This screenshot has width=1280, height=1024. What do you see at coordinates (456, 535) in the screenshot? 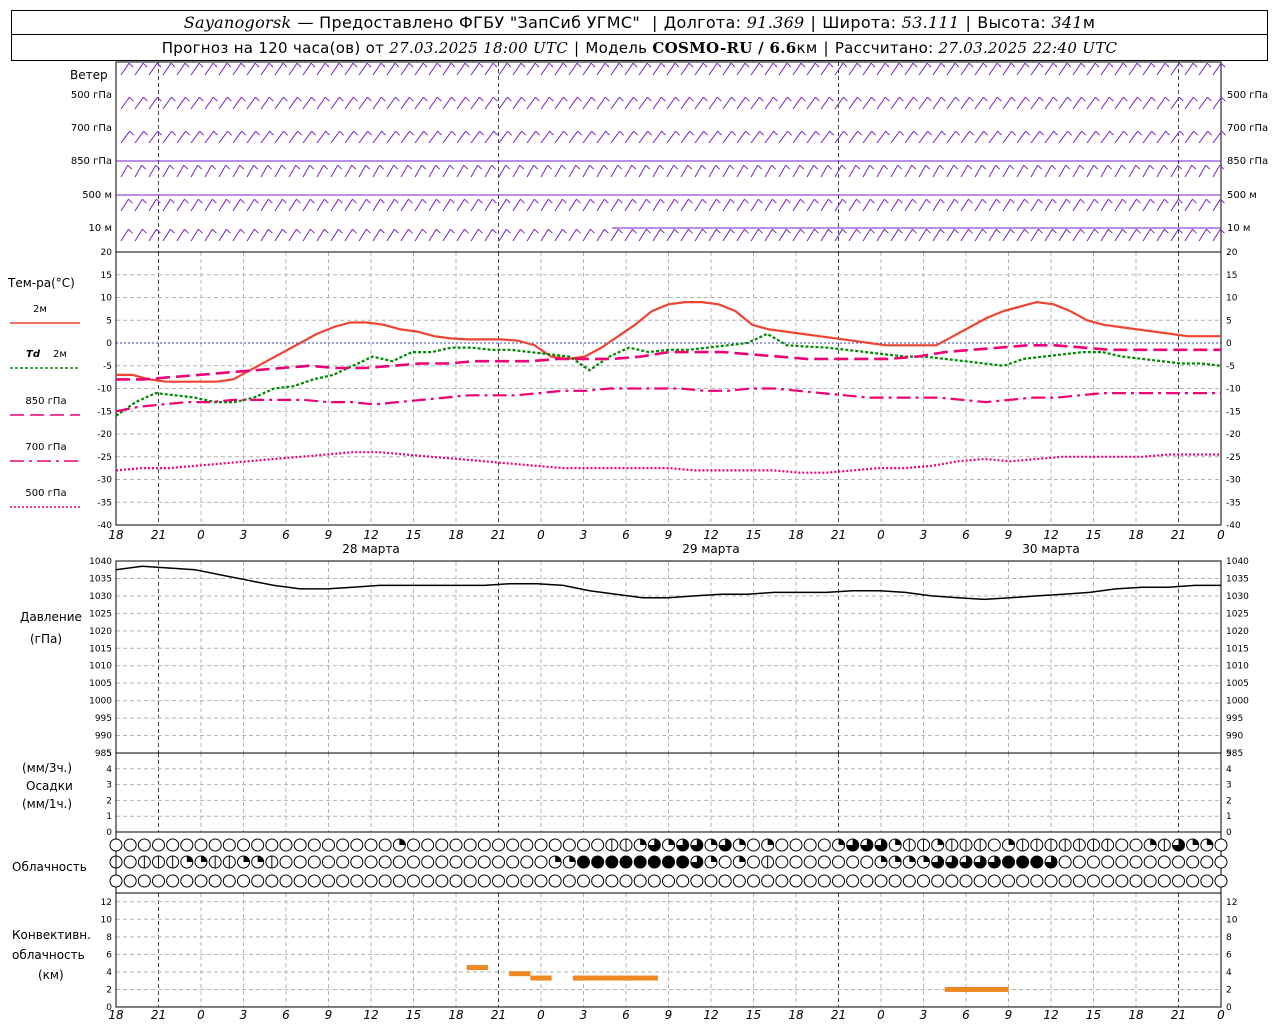
I see `x-tick-label: 18` at bounding box center [456, 535].